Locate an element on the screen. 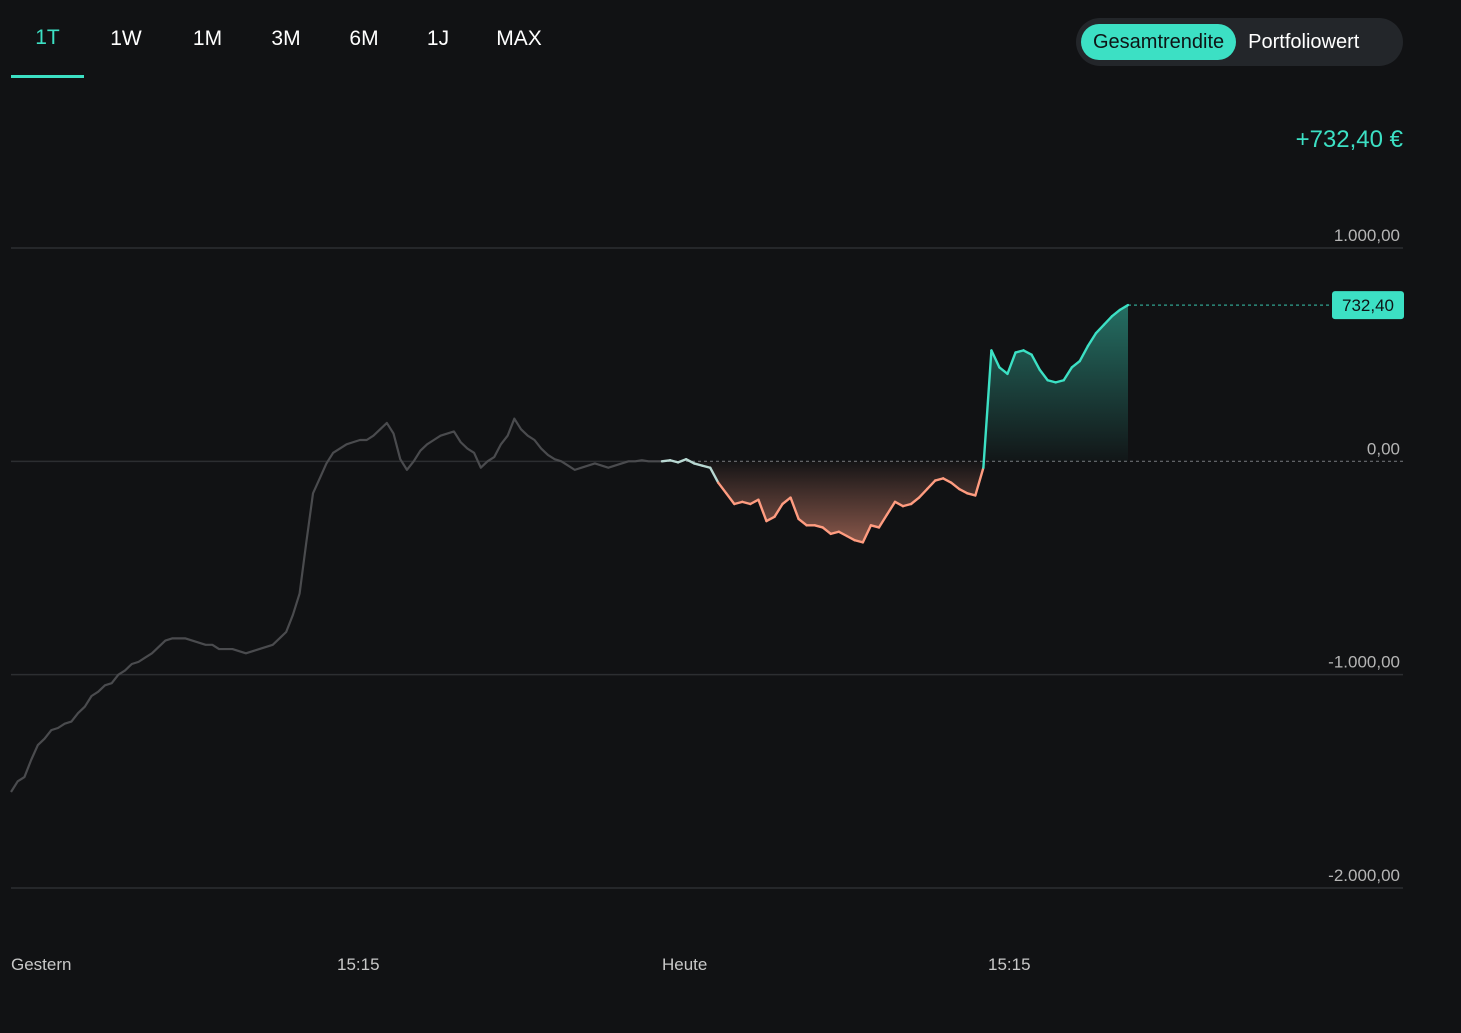 The image size is (1461, 1033). x-tick-label: Heute is located at coordinates (684, 964).